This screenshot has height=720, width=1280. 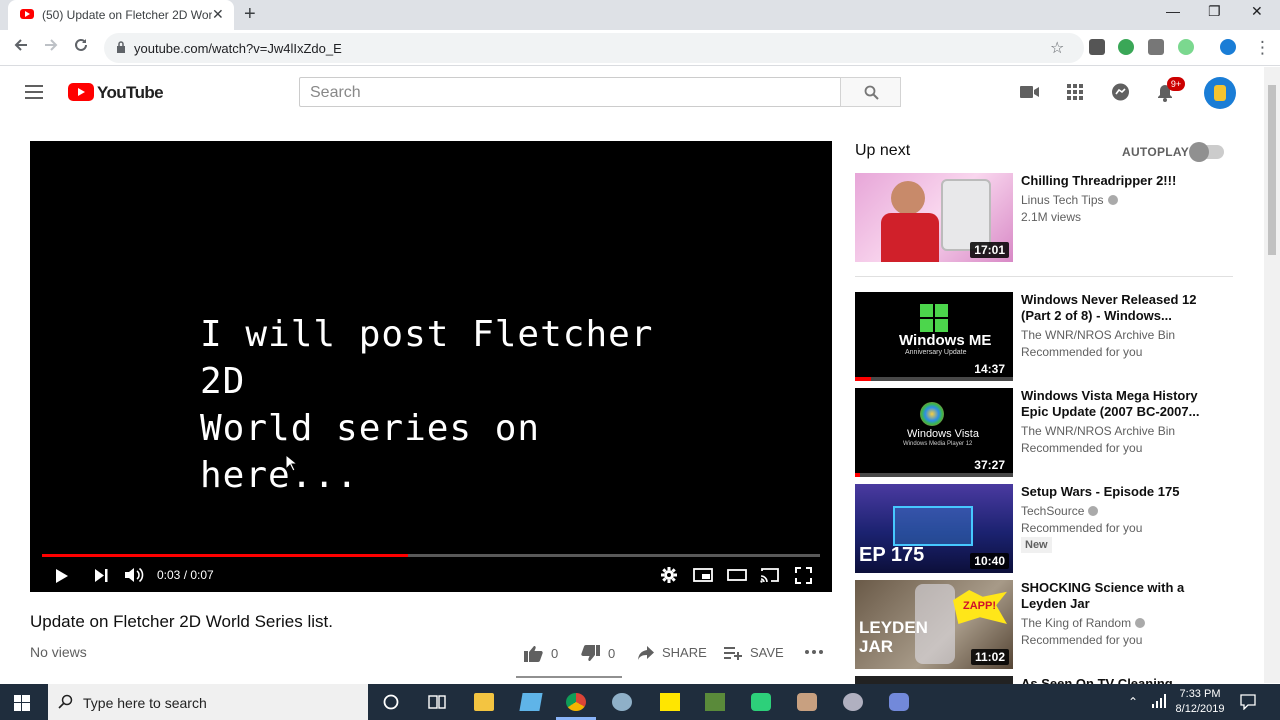 What do you see at coordinates (1220, 93) in the screenshot?
I see `account-avatar` at bounding box center [1220, 93].